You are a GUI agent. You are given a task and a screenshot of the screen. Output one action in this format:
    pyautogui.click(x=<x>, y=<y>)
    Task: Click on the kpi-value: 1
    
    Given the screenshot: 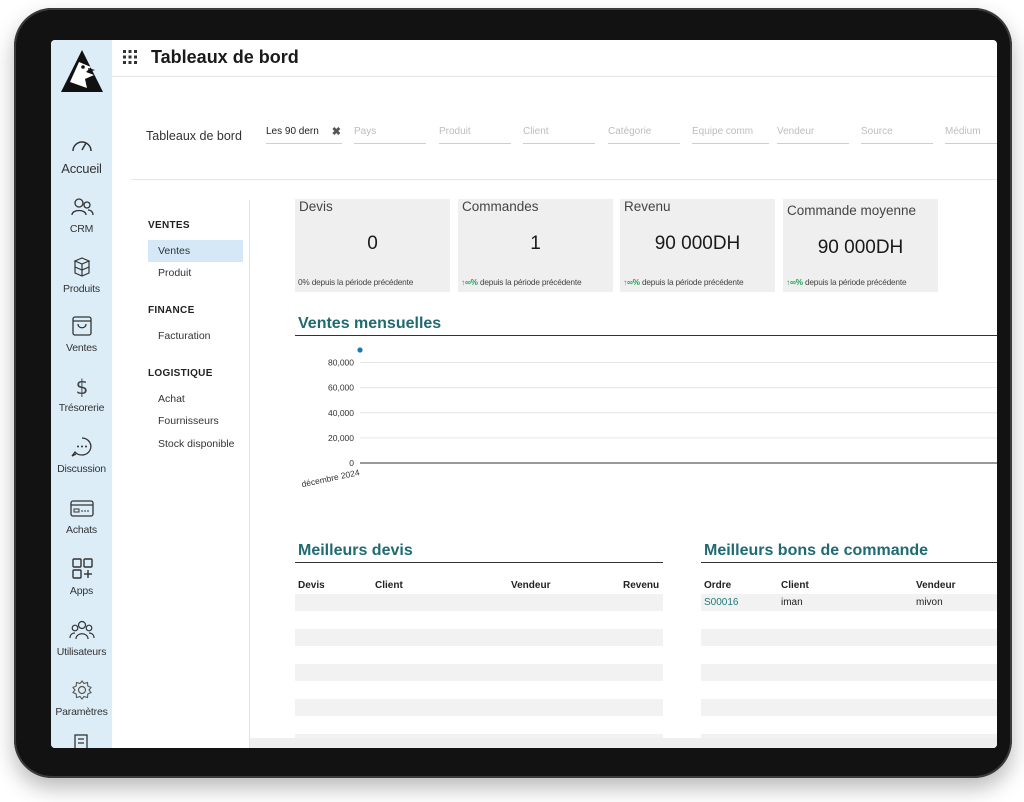 What is the action you would take?
    pyautogui.click(x=535, y=243)
    